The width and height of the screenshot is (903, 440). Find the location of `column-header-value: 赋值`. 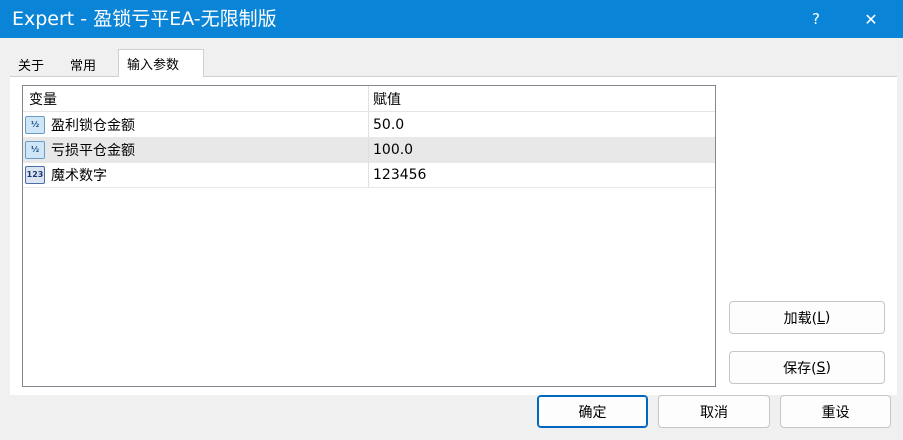

column-header-value: 赋值 is located at coordinates (542, 98).